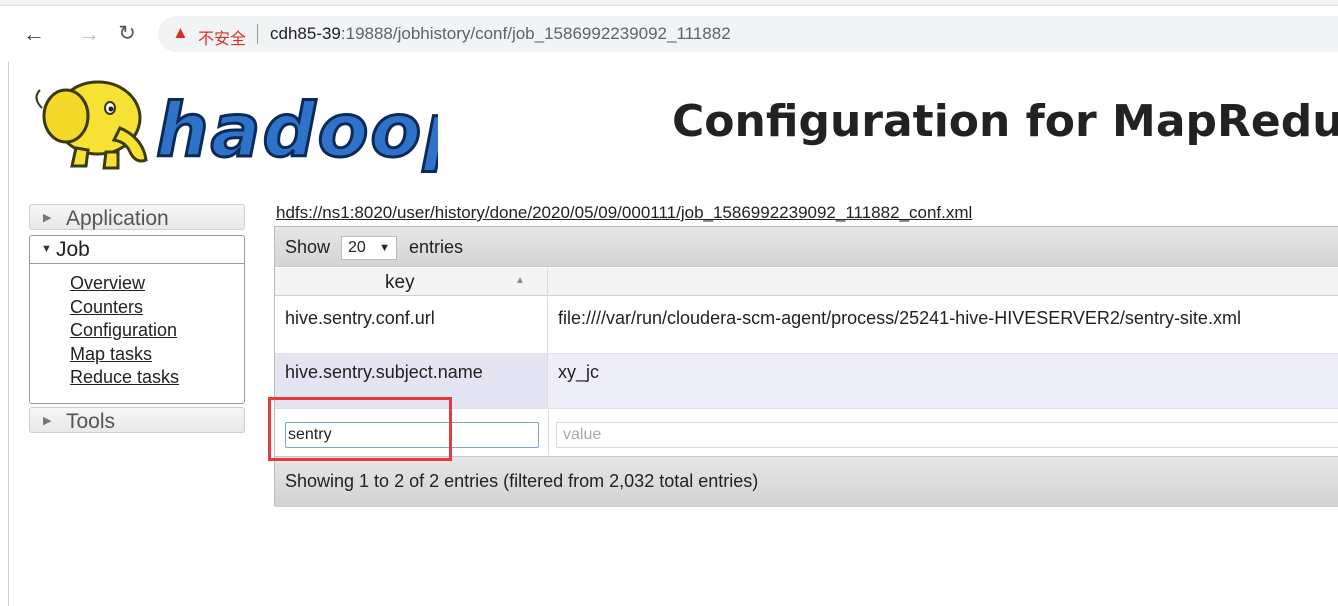 The width and height of the screenshot is (1338, 606). Describe the element at coordinates (806, 381) in the screenshot. I see `table-row: hive.sentry.subject.name xy_jc` at that location.